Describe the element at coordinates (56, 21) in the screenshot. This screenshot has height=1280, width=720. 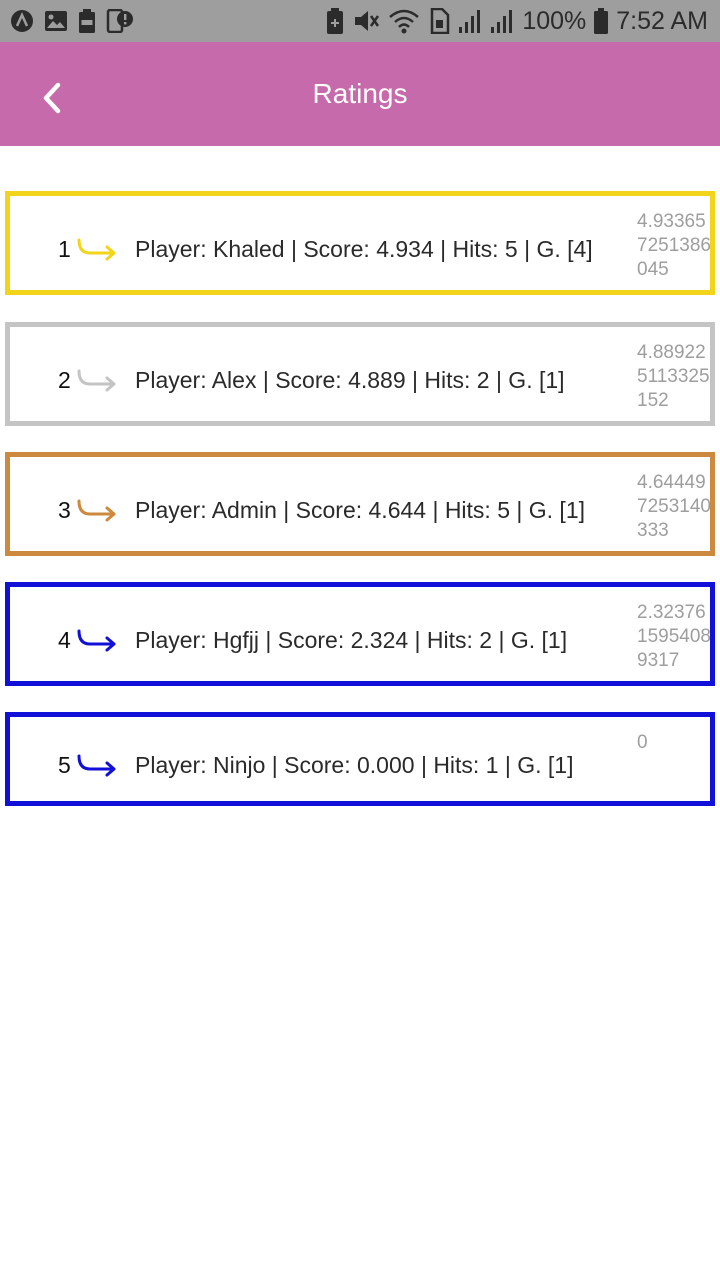
I see `image-icon` at that location.